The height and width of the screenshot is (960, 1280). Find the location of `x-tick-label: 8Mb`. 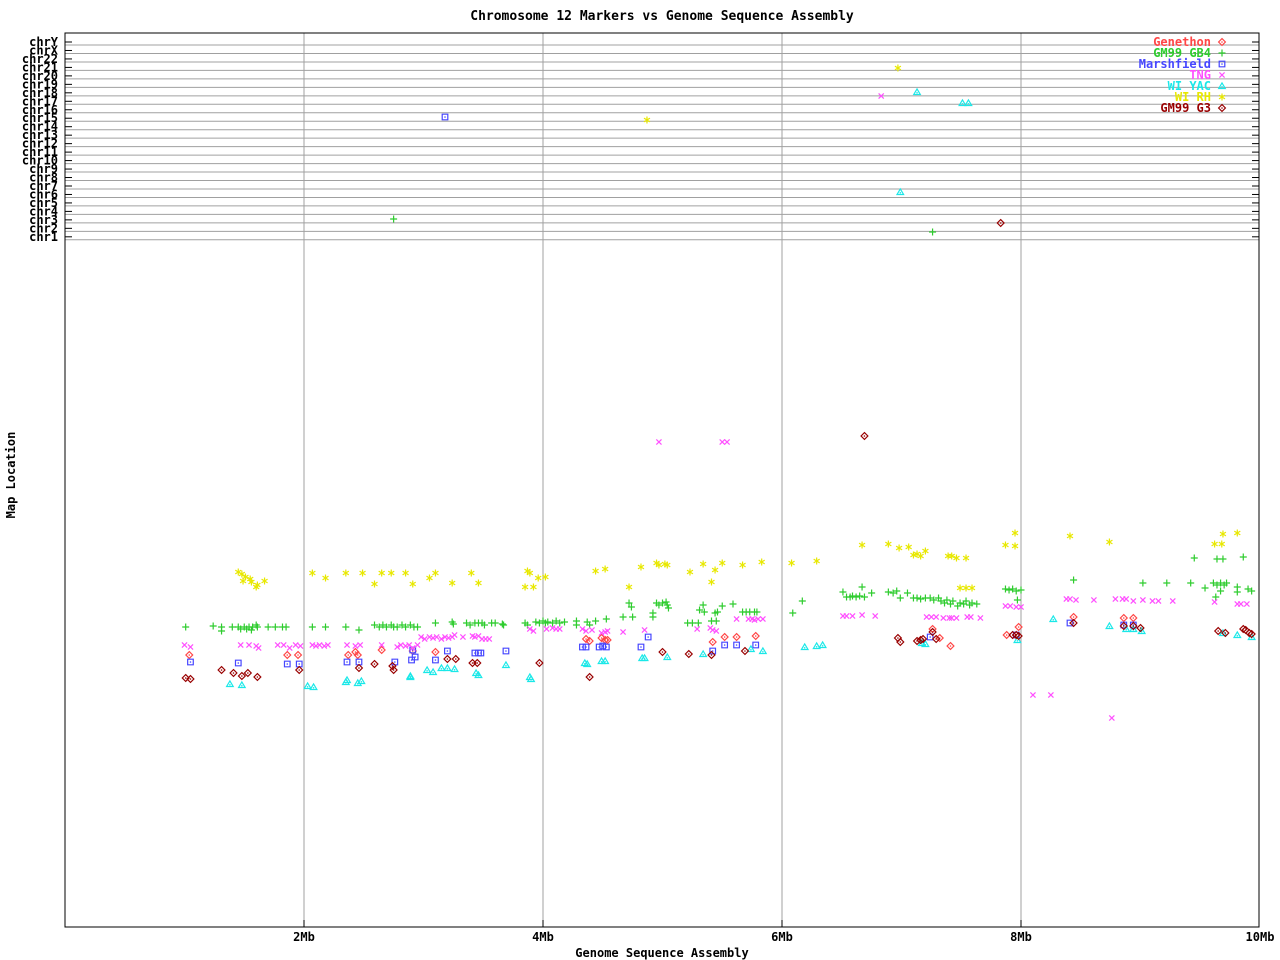

x-tick-label: 8Mb is located at coordinates (1021, 937).